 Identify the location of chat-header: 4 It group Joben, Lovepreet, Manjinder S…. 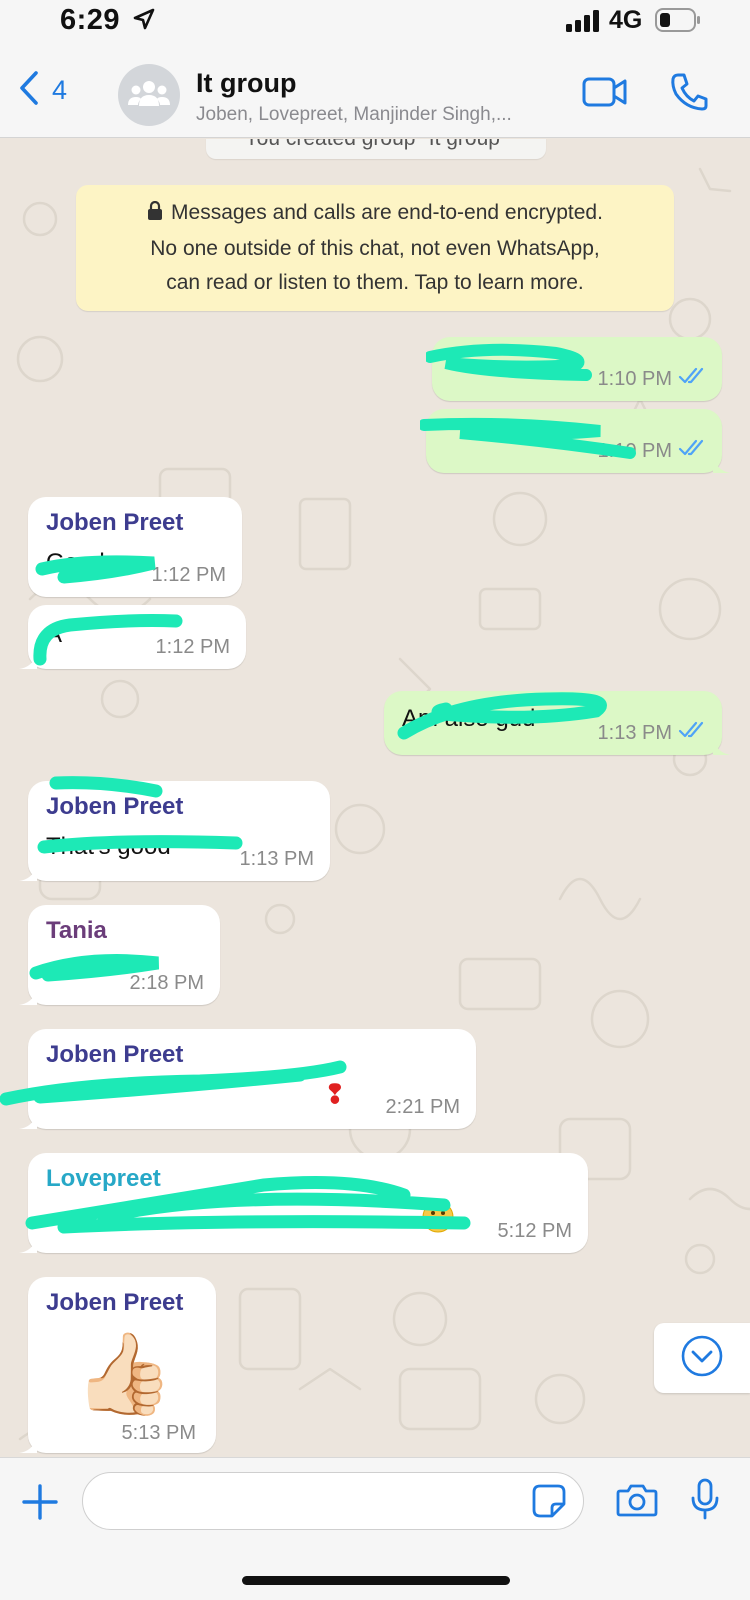
(375, 94).